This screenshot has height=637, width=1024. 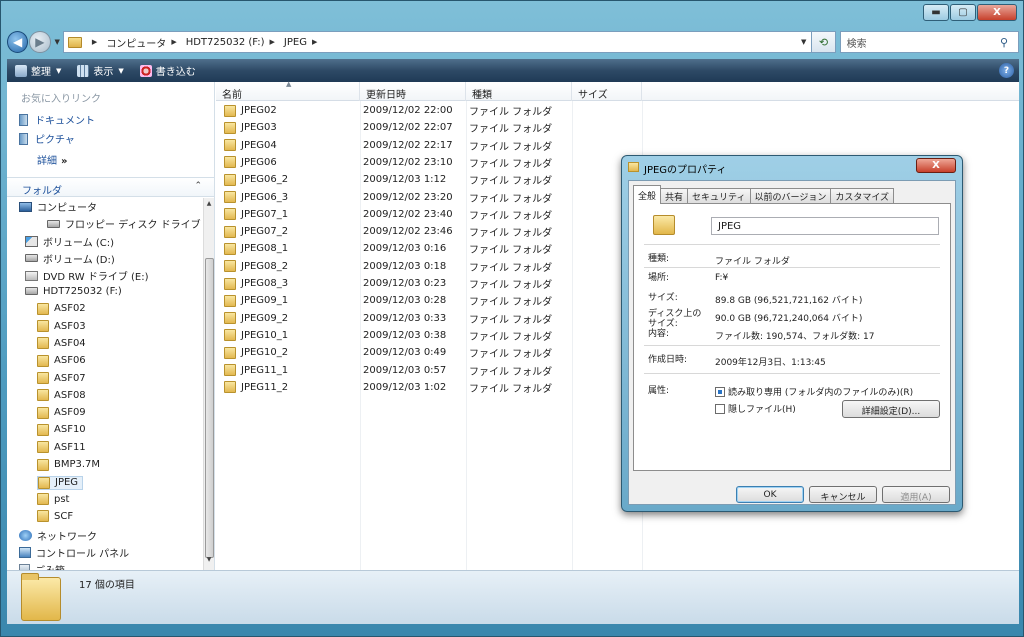 What do you see at coordinates (58, 206) in the screenshot?
I see `tree-item: コンピュータ` at bounding box center [58, 206].